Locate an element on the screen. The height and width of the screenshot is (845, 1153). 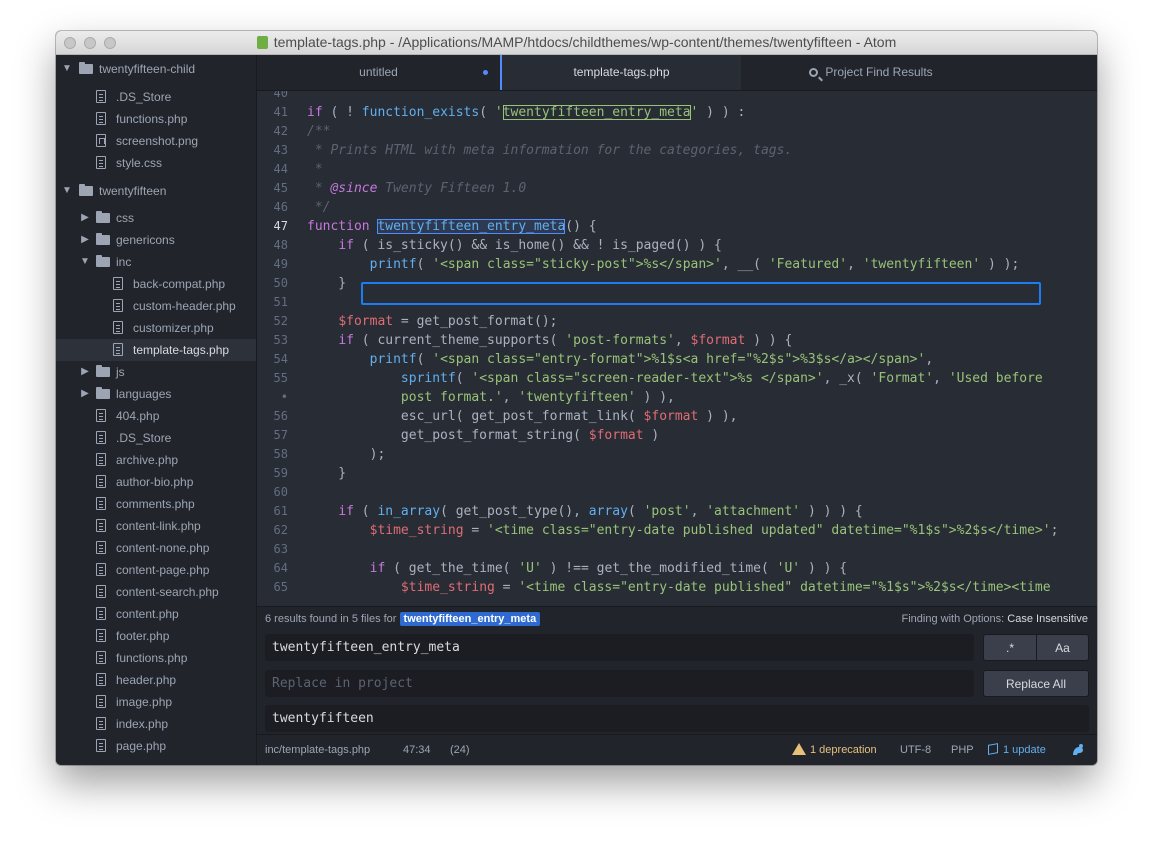
code-line: * is located at coordinates (315, 169).